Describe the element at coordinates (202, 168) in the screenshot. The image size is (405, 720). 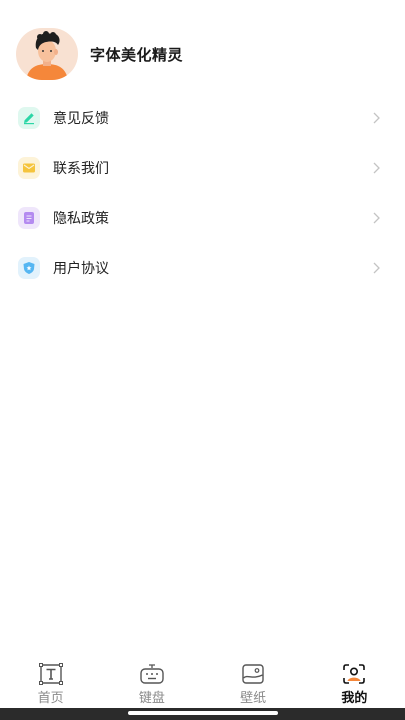
I see `menu-item-contact: 联系我们` at that location.